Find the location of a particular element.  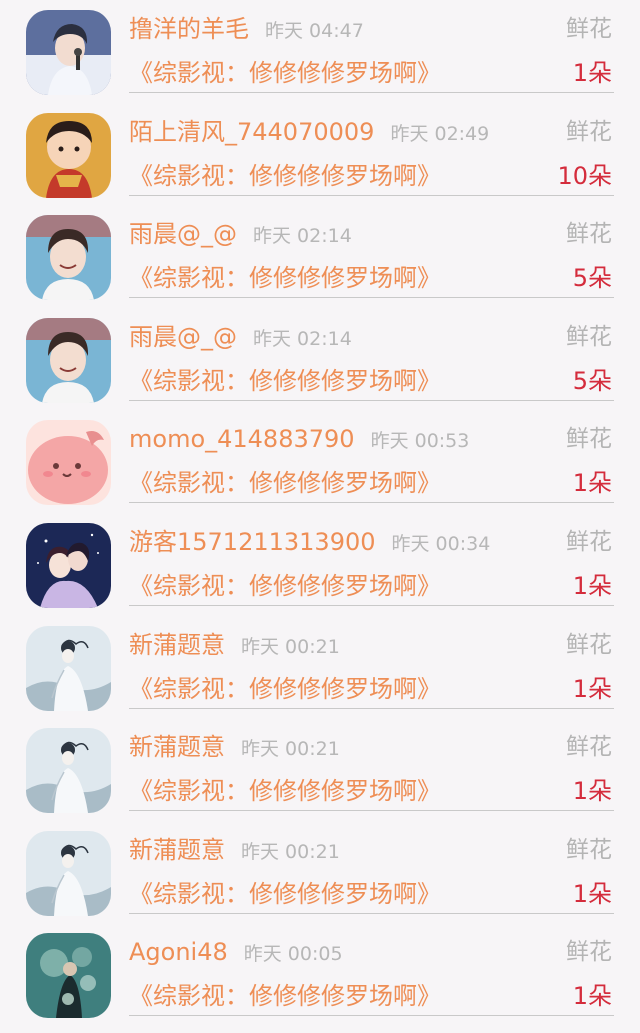

list-item: 撸洋的羊毛 昨天 04:47 鲜花《综影视：修修修修罗场啊》 1朵 is located at coordinates (320, 51).